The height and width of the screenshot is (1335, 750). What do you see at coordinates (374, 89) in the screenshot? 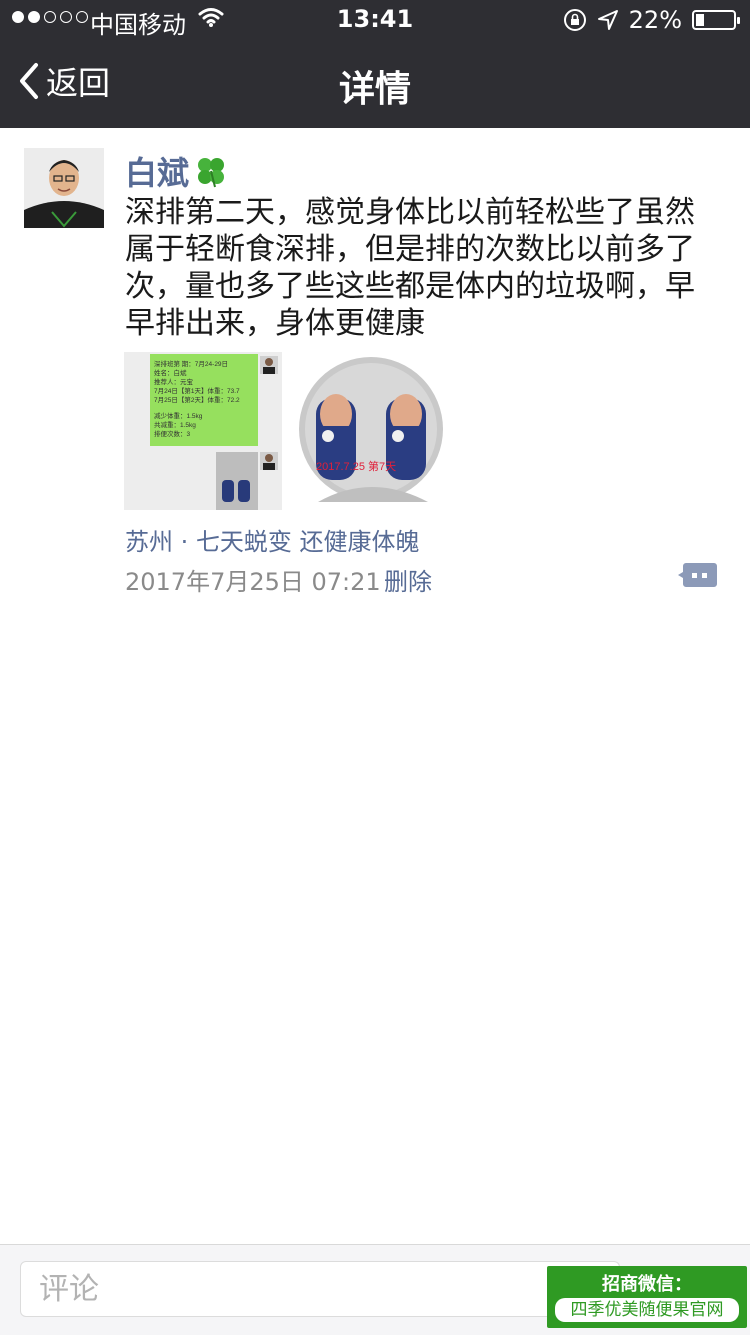
I see `page-title: 详情` at bounding box center [374, 89].